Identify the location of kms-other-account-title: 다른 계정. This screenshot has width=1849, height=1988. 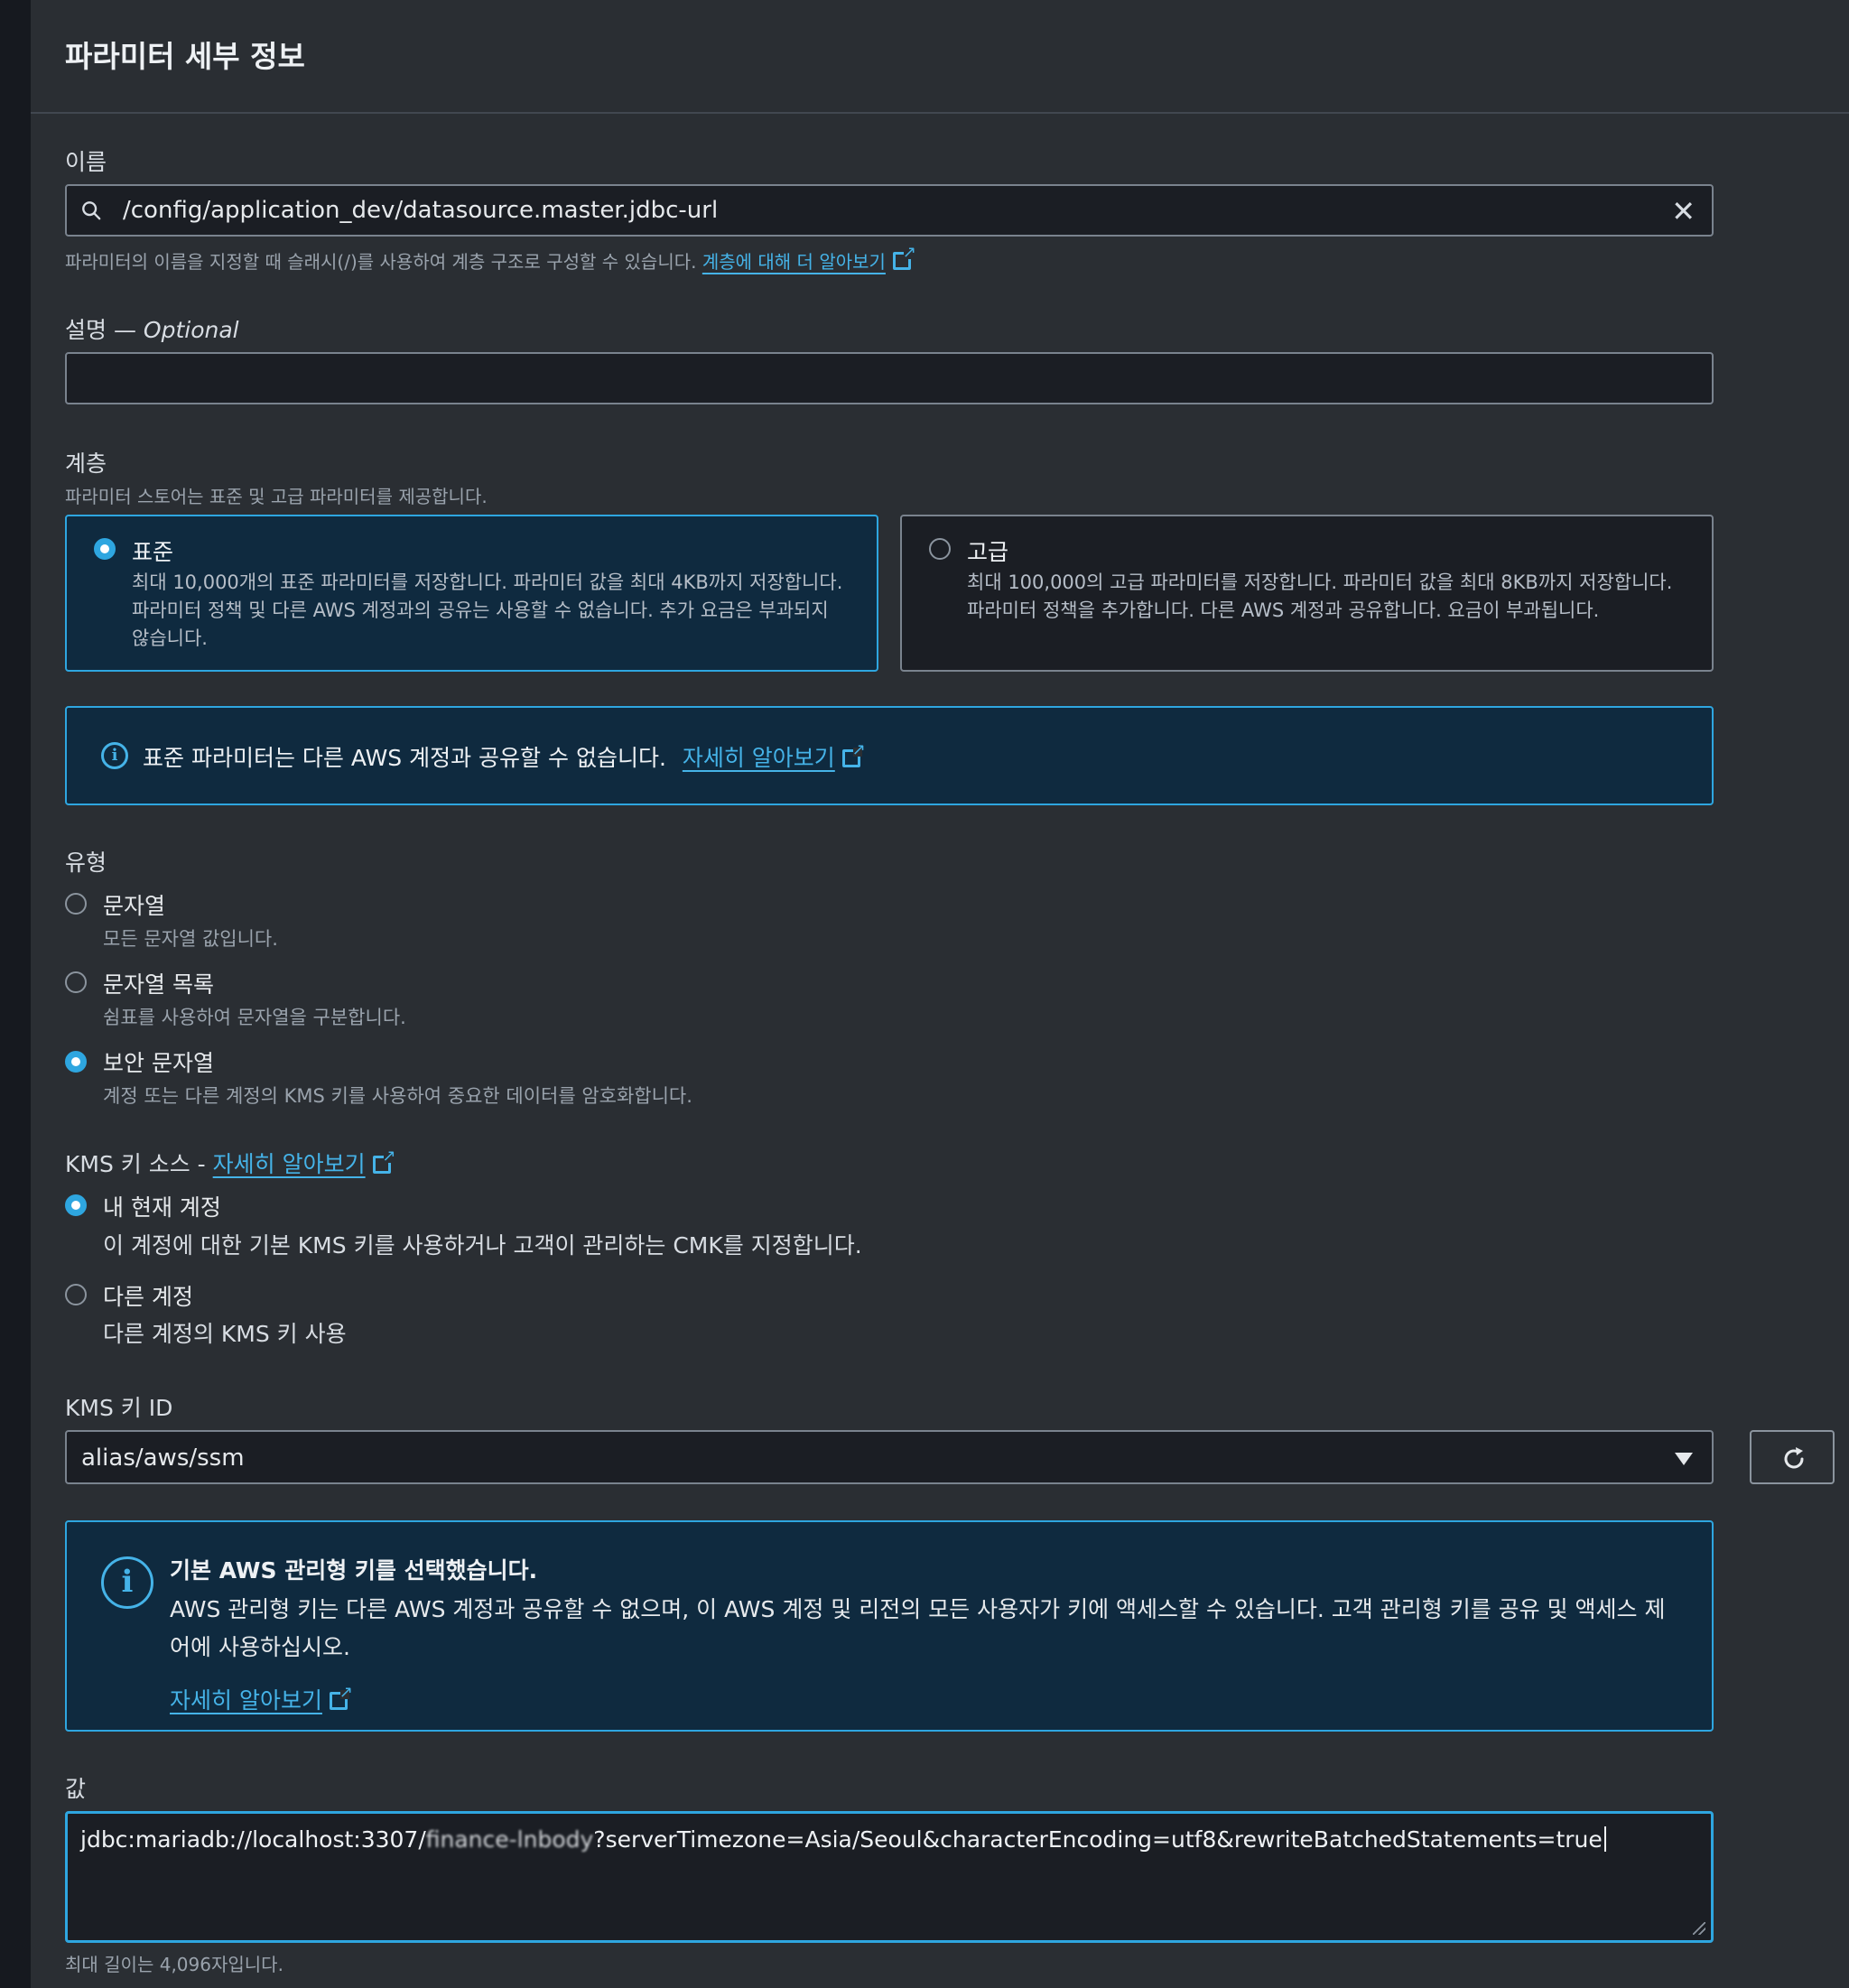
(148, 1295).